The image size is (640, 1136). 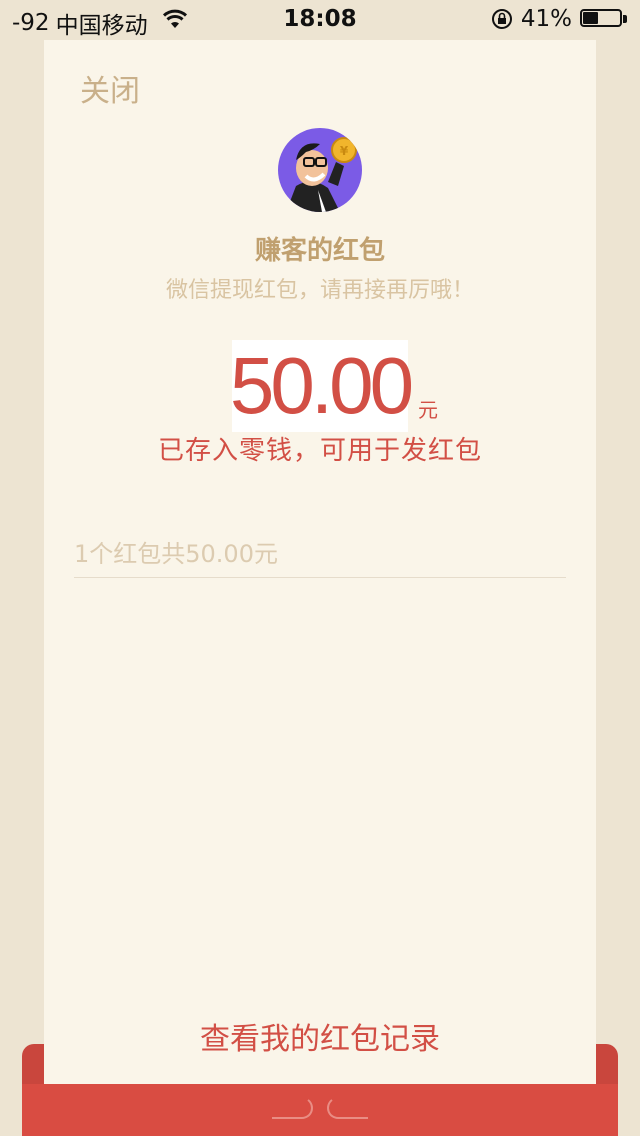 What do you see at coordinates (428, 410) in the screenshot?
I see `currency-unit: 元` at bounding box center [428, 410].